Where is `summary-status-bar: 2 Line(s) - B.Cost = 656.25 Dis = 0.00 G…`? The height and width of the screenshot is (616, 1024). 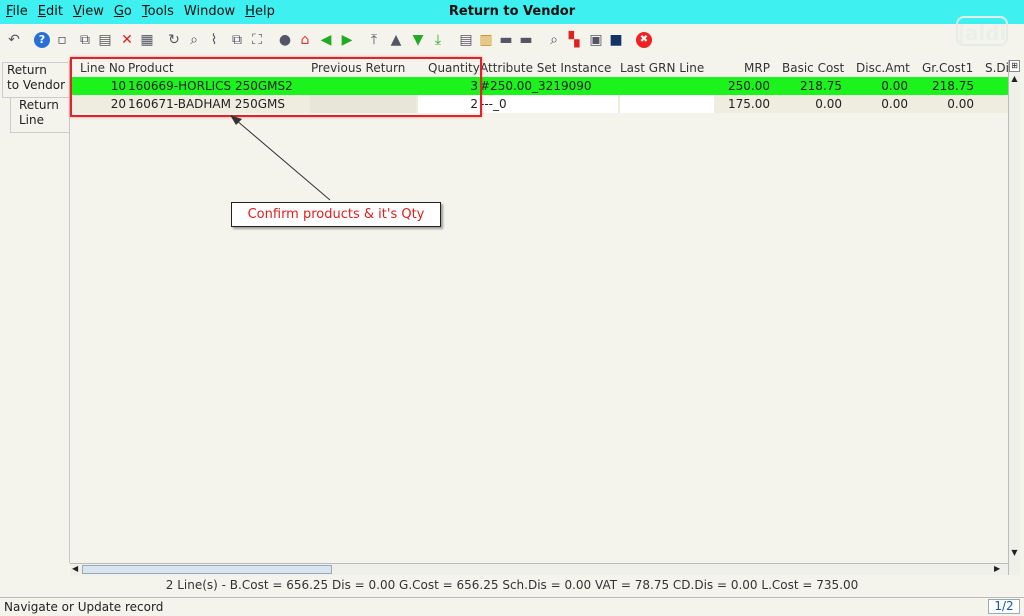
summary-status-bar: 2 Line(s) - B.Cost = 656.25 Dis = 0.00 G… is located at coordinates (512, 585).